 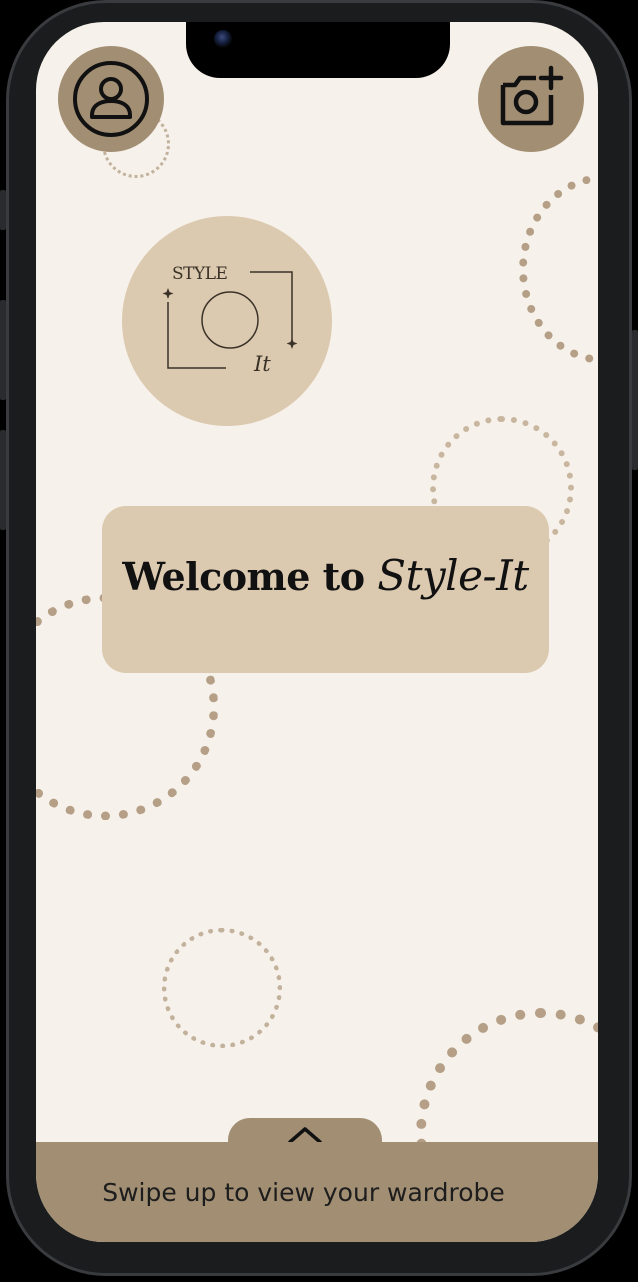 I want to click on welcome-card: Welcome to Style-It, so click(x=325, y=589).